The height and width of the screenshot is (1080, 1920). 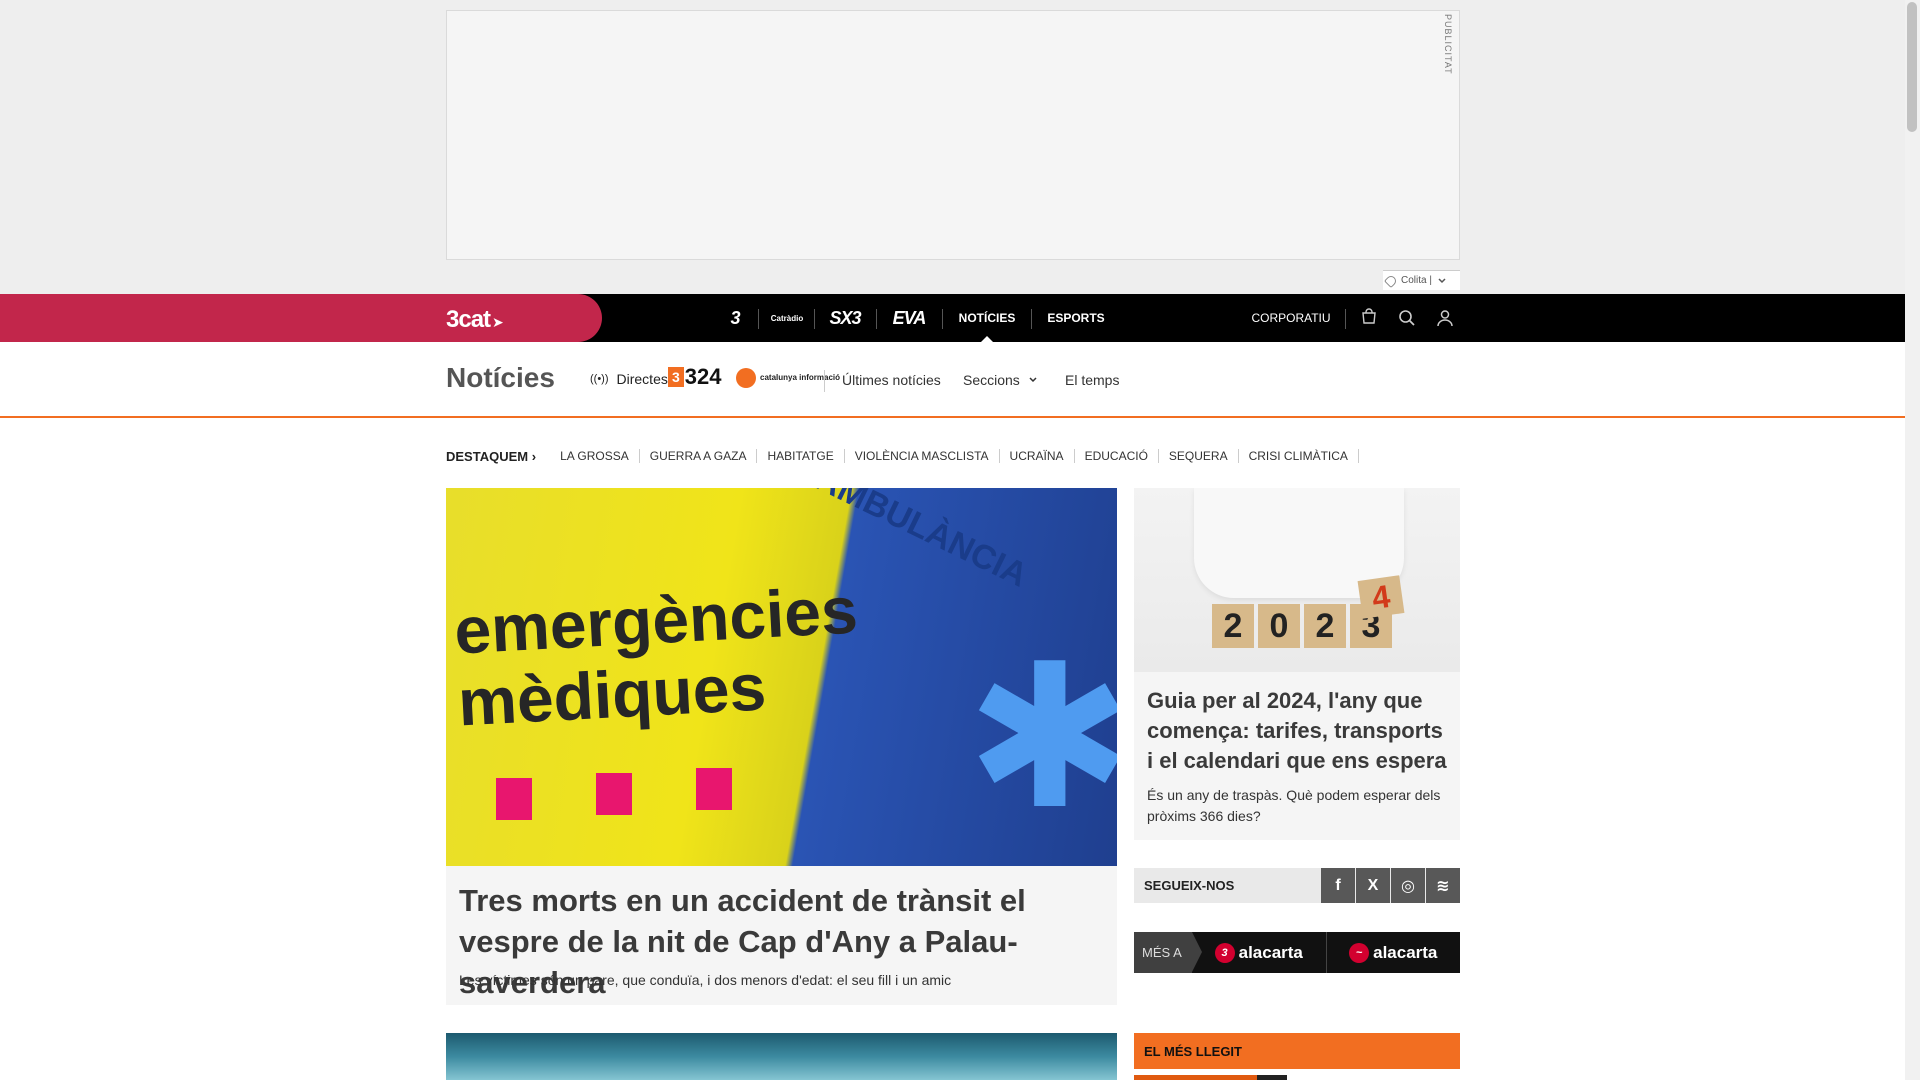 What do you see at coordinates (1373, 885) in the screenshot?
I see `x-icon: X` at bounding box center [1373, 885].